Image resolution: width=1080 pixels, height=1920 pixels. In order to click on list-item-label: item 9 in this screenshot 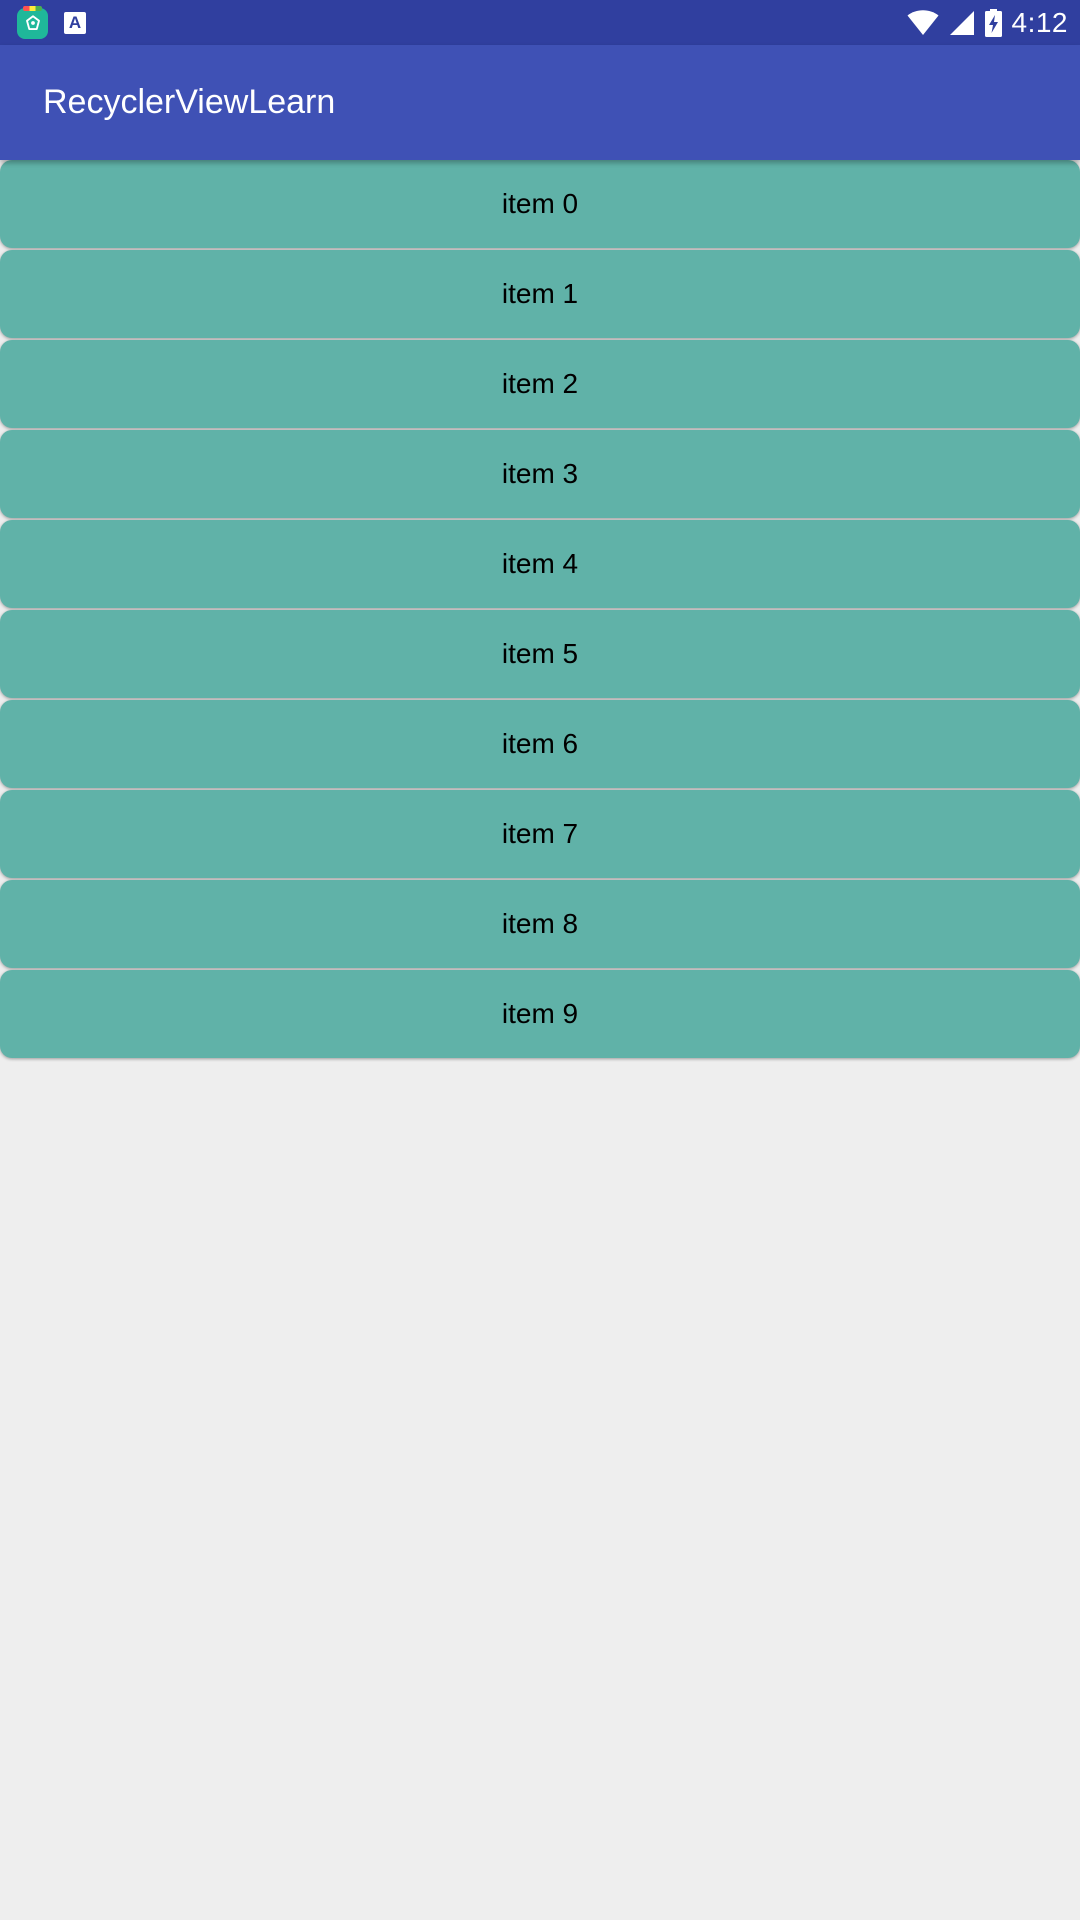, I will do `click(540, 1013)`.